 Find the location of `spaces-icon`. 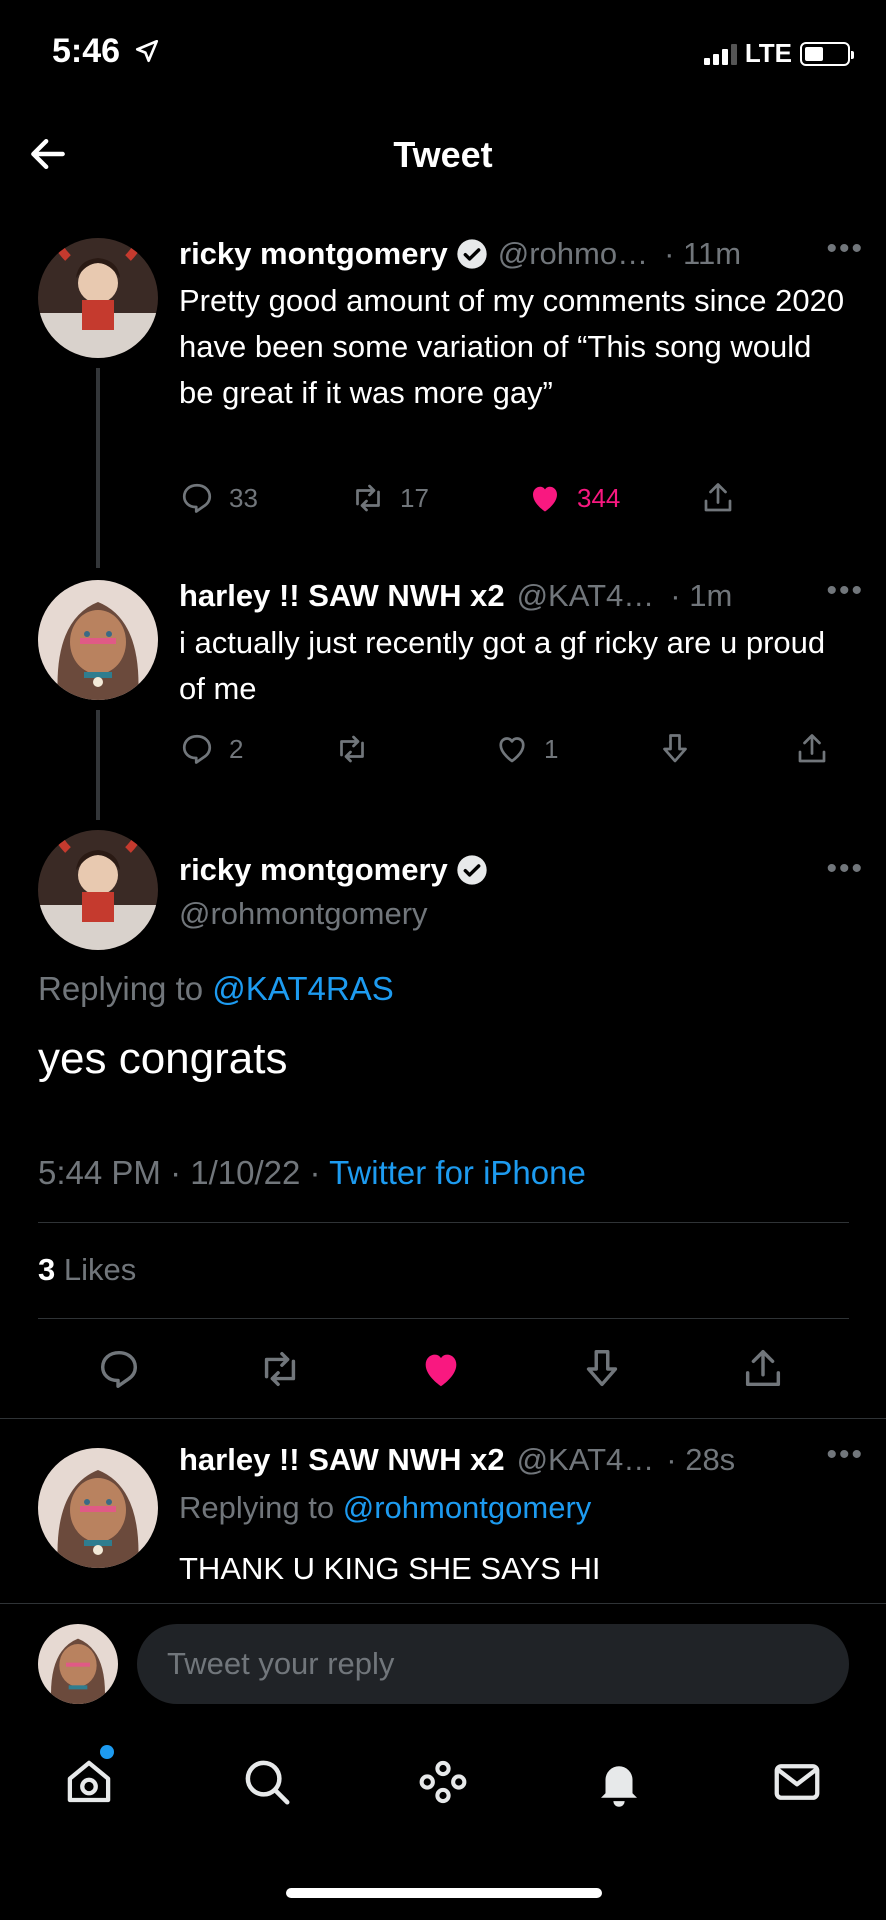

spaces-icon is located at coordinates (443, 1782).